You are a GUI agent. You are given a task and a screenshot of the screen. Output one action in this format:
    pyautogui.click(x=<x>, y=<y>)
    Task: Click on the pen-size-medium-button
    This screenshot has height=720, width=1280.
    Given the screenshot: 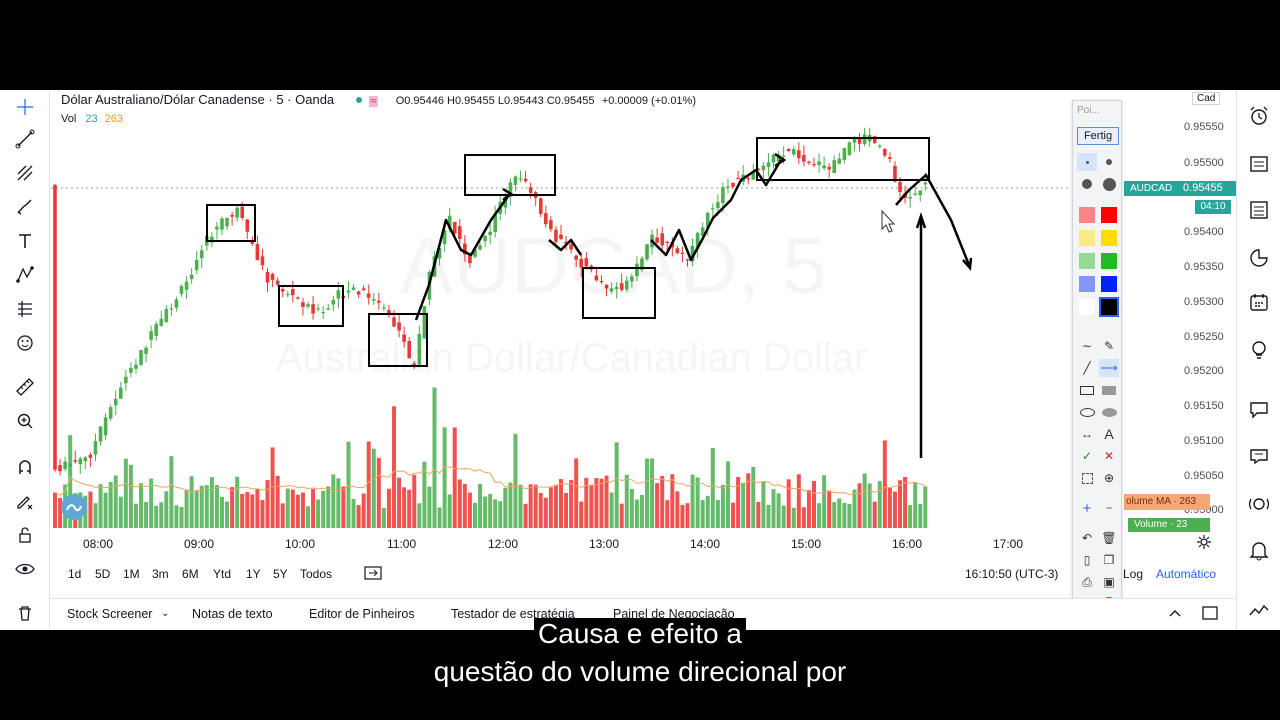 What is the action you would take?
    pyautogui.click(x=1087, y=184)
    